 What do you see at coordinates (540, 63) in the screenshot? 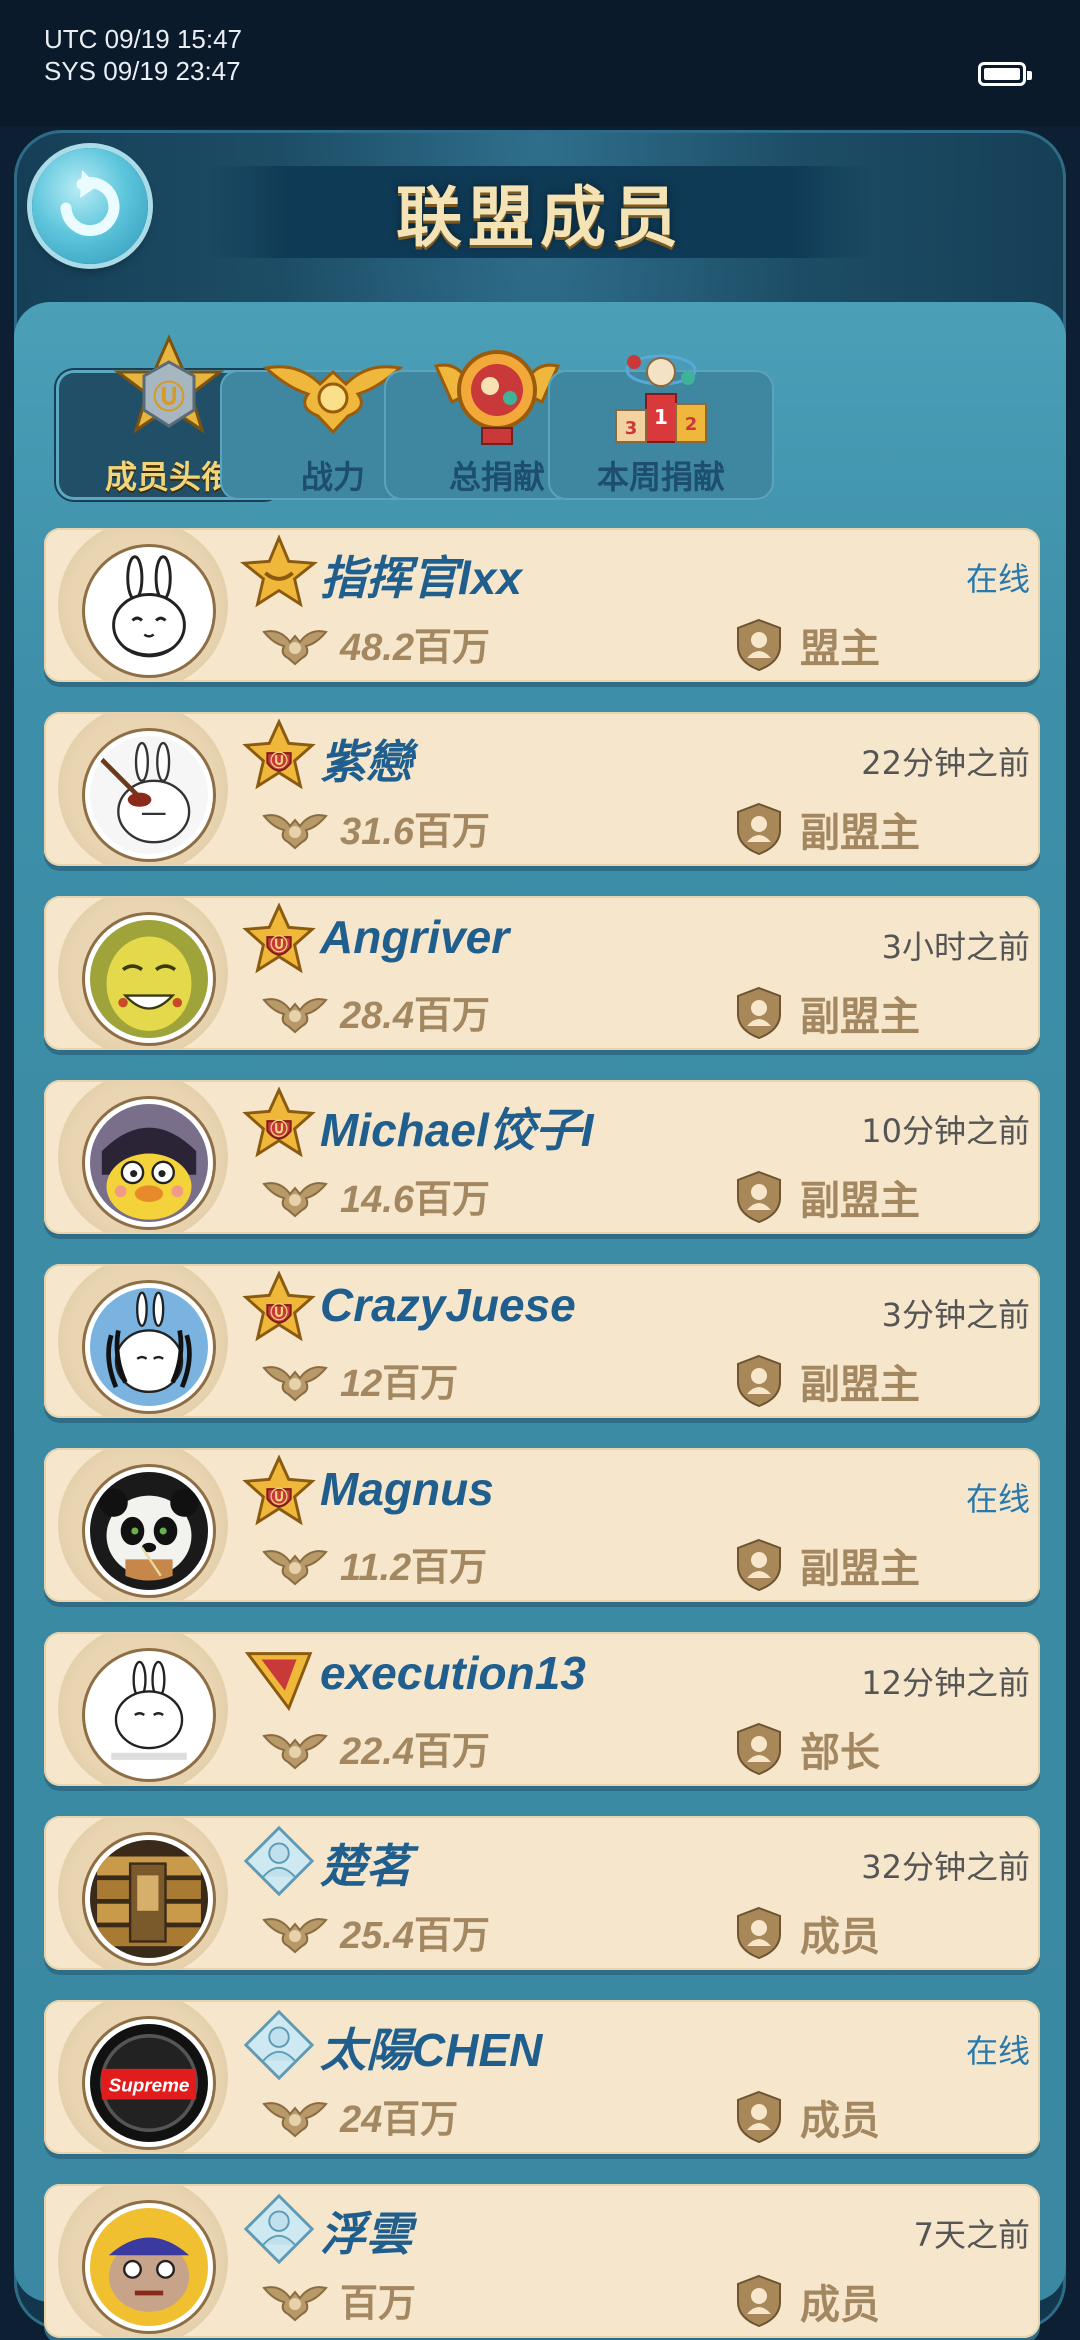
I see `status-bar: UTC 09/19 15:47 SYS 09/19 23:47` at bounding box center [540, 63].